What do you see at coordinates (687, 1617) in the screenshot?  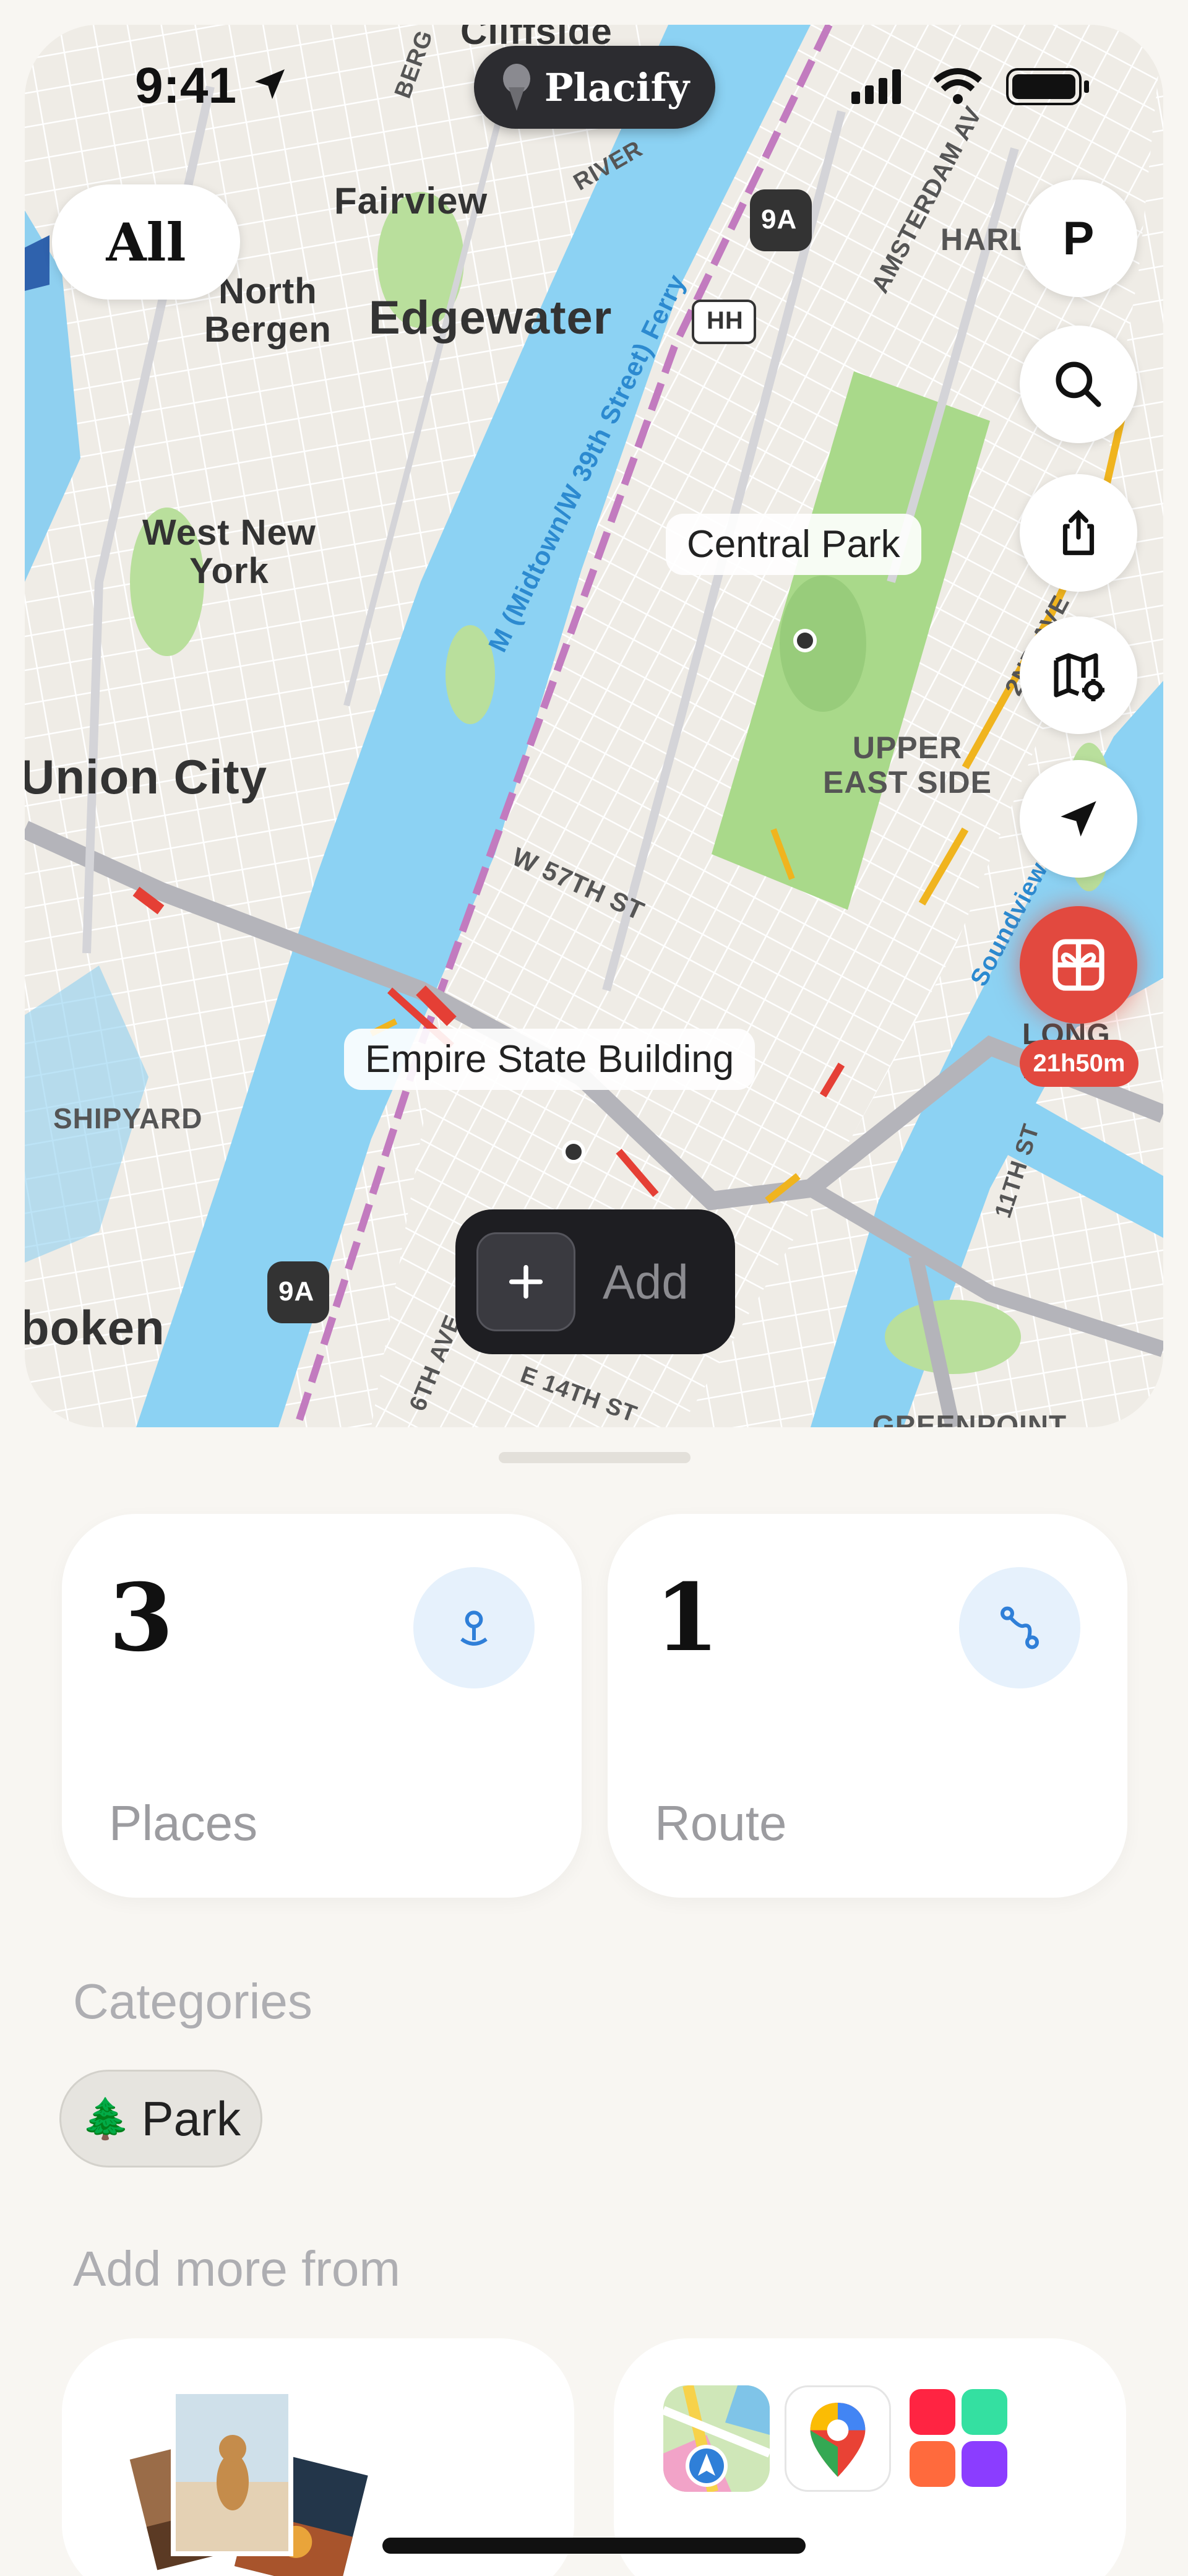 I see `route-count: 1` at bounding box center [687, 1617].